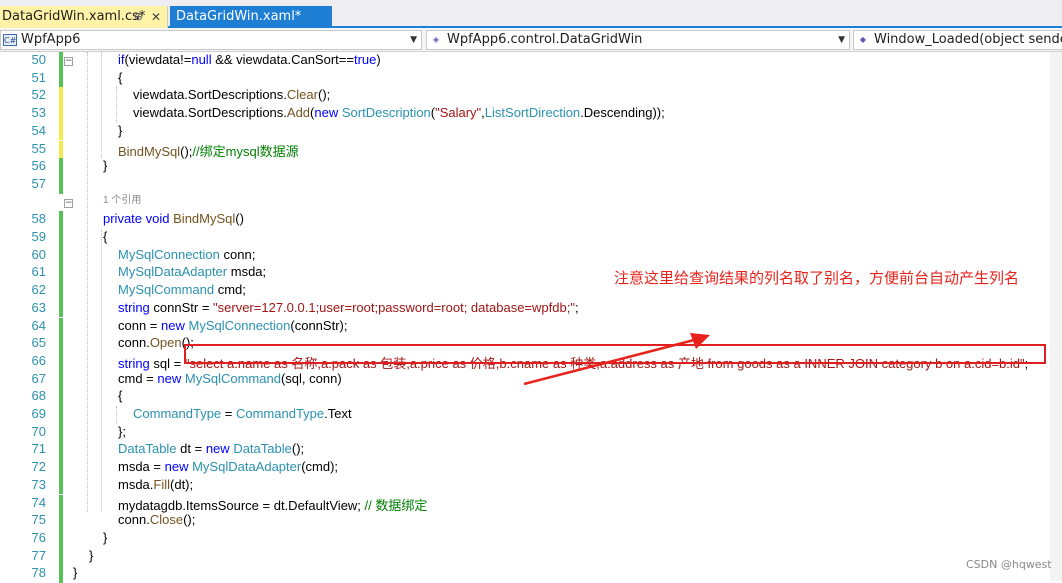 Image resolution: width=1062 pixels, height=583 pixels. Describe the element at coordinates (138, 17) in the screenshot. I see `pin-icon: ⊕` at that location.